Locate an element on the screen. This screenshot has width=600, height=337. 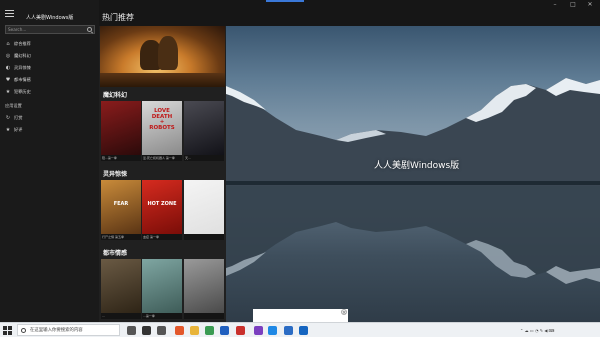
poster-caption: 陪...第一季 is located at coordinates (121, 158).